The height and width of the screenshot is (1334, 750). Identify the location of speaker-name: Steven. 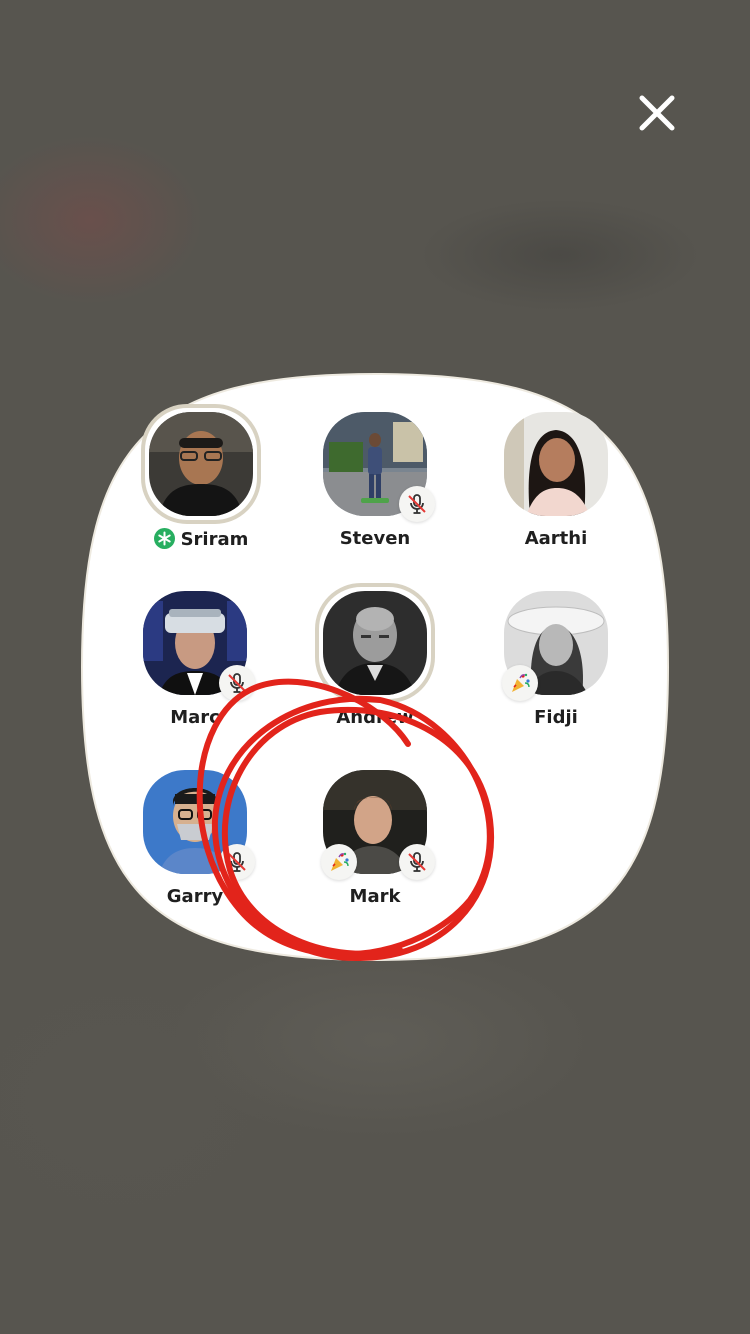
(375, 538).